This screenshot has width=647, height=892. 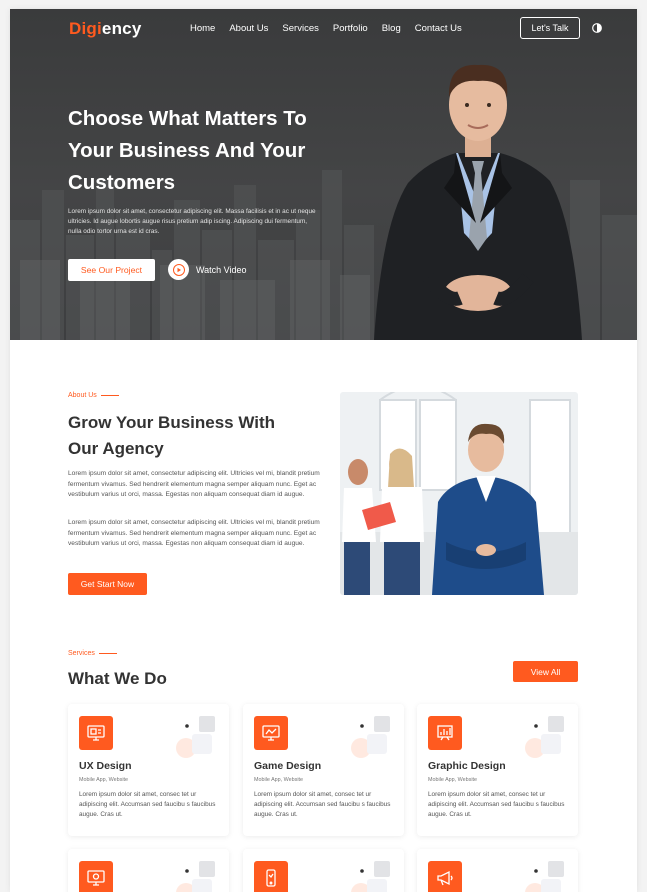 What do you see at coordinates (96, 733) in the screenshot?
I see `ux-screen-icon` at bounding box center [96, 733].